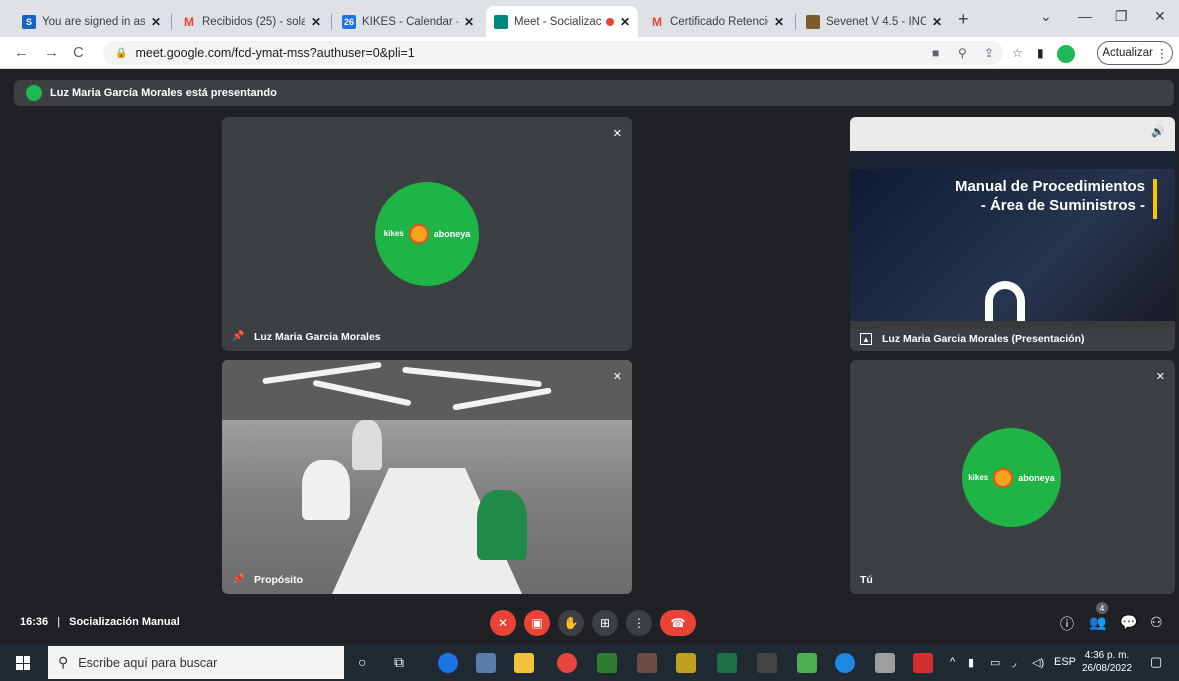 The image size is (1179, 681). I want to click on participant-tile-proposito: ✕ 📌 Propósito, so click(427, 477).